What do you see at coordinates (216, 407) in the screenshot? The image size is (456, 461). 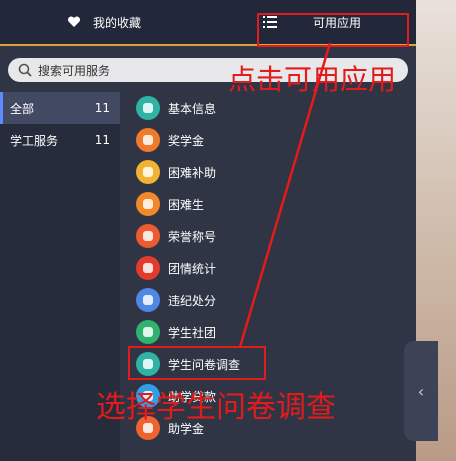 I see `annotation-select-survey: 选择学生问卷调查` at bounding box center [216, 407].